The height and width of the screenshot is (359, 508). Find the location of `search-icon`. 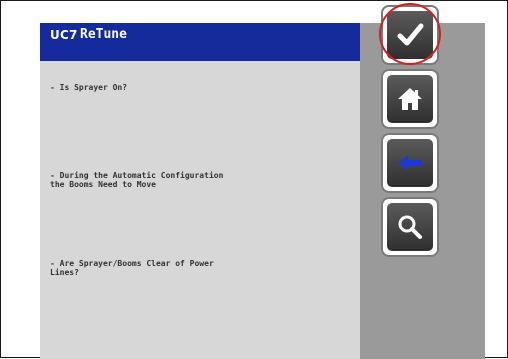

search-icon is located at coordinates (410, 227).